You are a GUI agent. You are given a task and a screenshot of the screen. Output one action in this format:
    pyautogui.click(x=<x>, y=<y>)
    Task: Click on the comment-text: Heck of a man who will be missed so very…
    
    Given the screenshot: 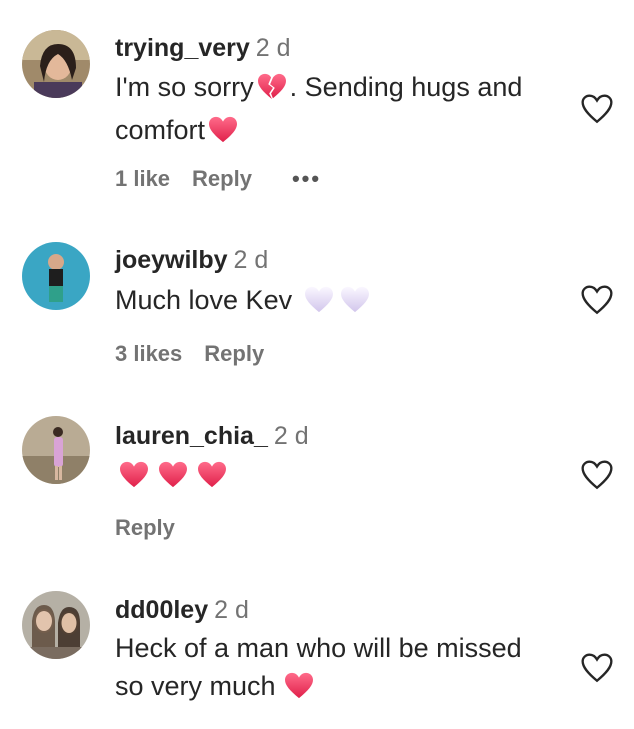 What is the action you would take?
    pyautogui.click(x=345, y=669)
    